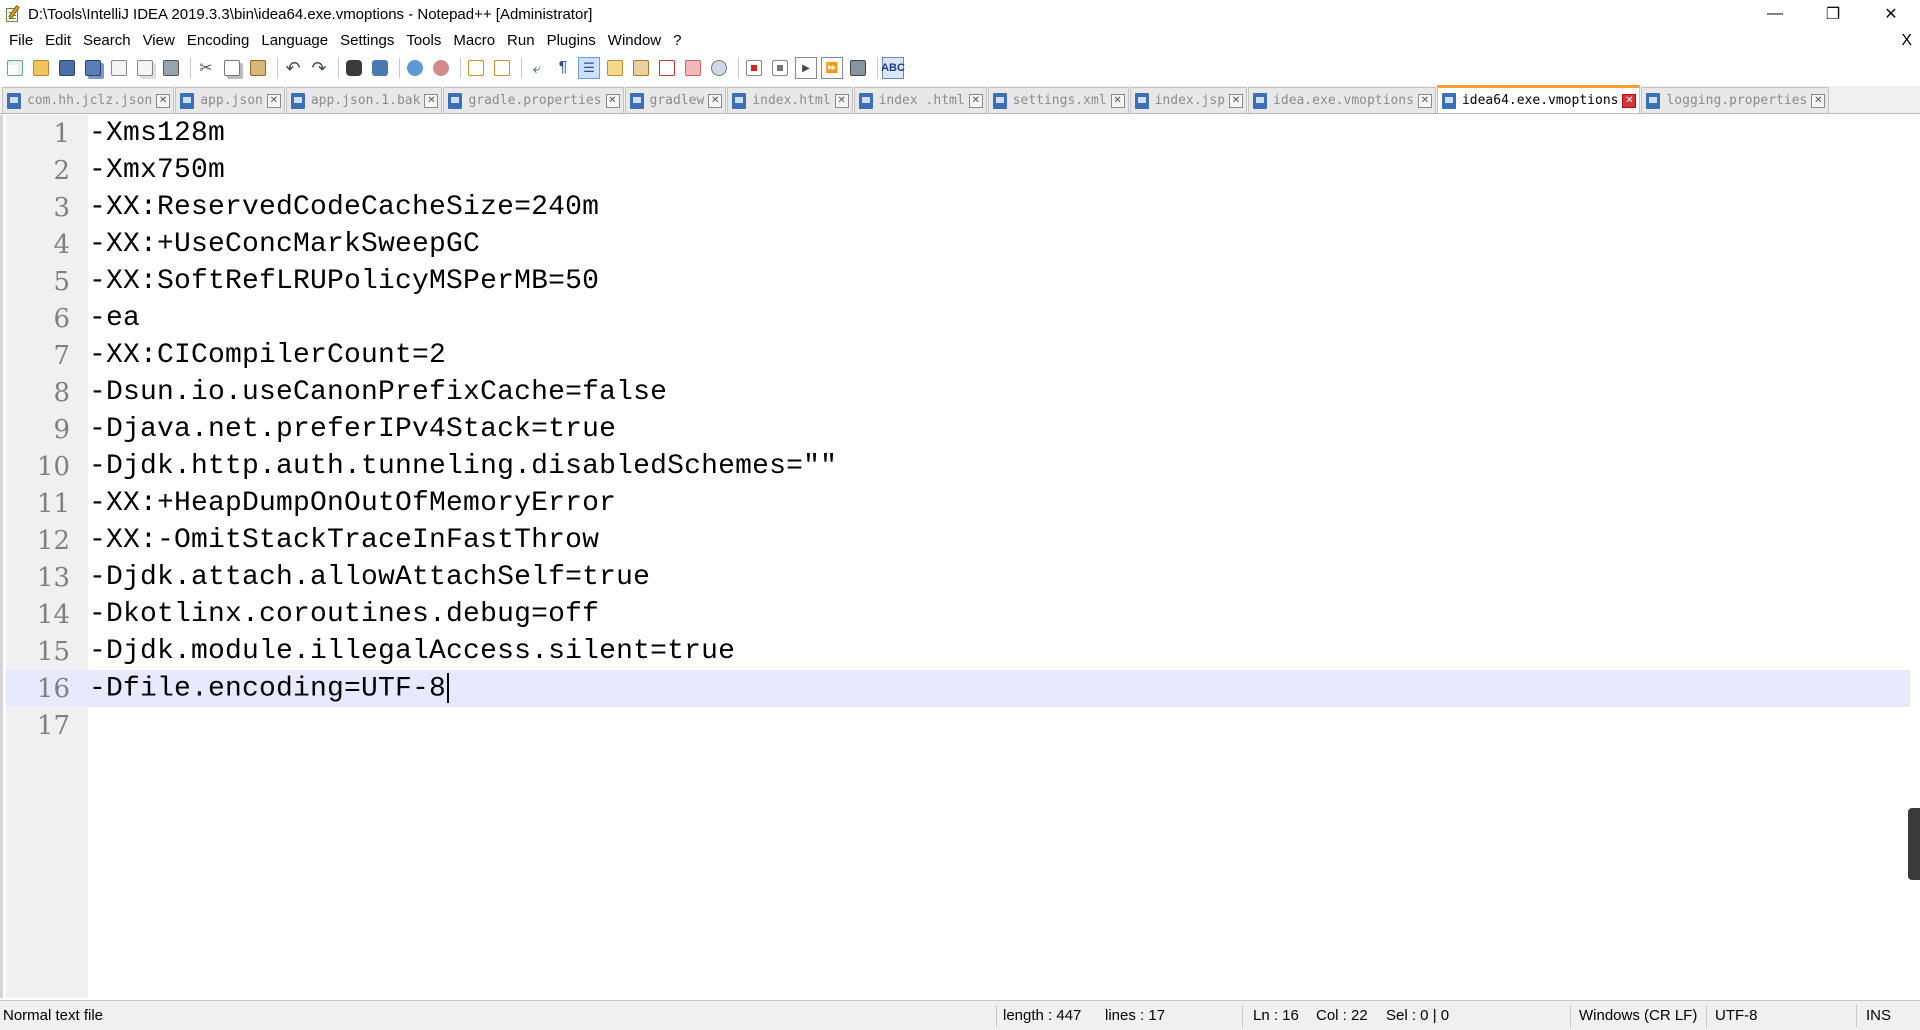 Image resolution: width=1920 pixels, height=1030 pixels. I want to click on open-file-icon, so click(41, 68).